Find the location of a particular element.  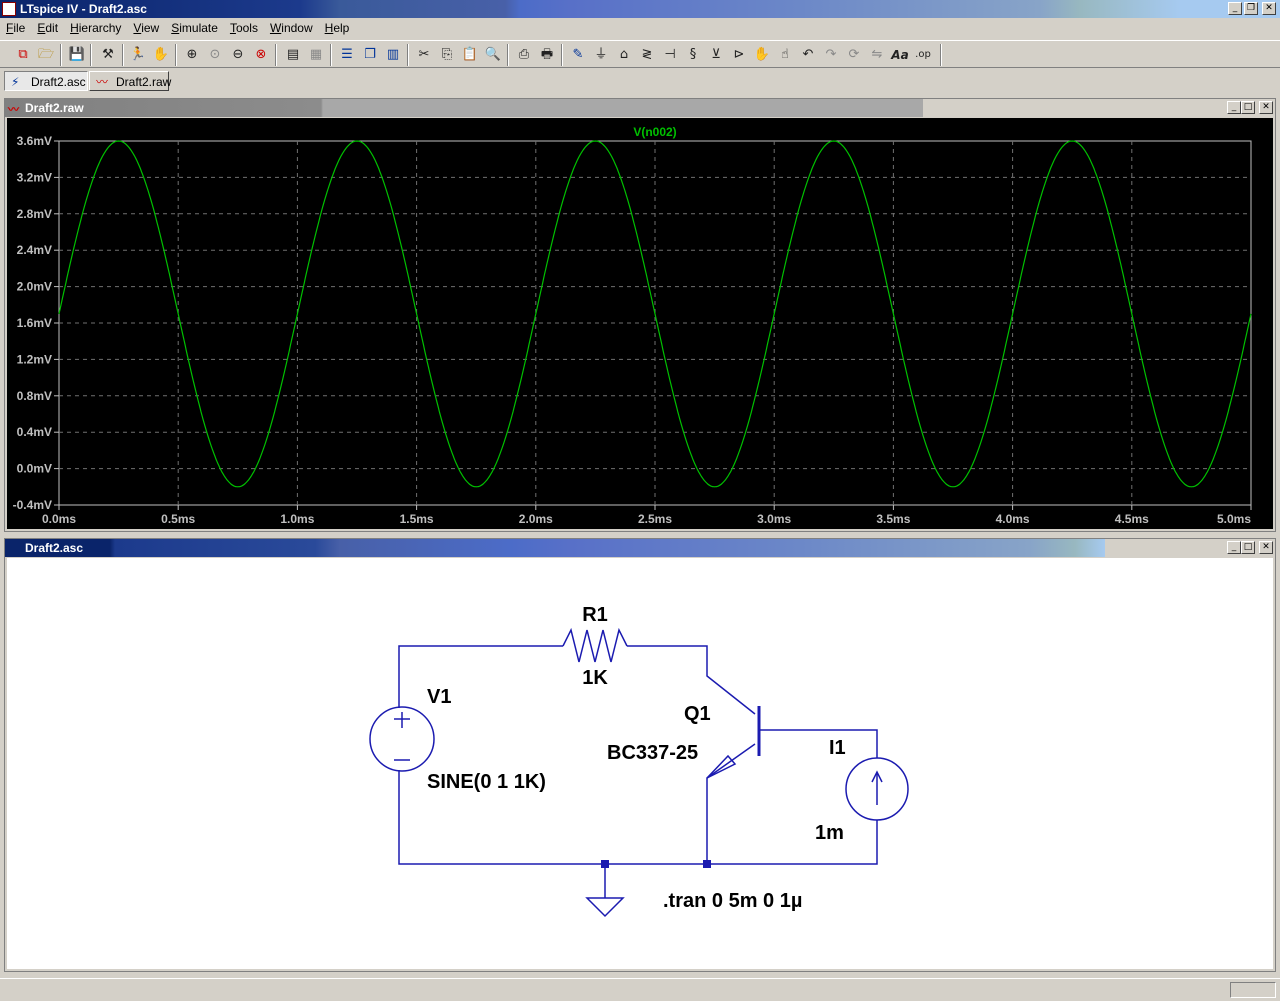

zoom-full-icon: ⊙ is located at coordinates (215, 55).